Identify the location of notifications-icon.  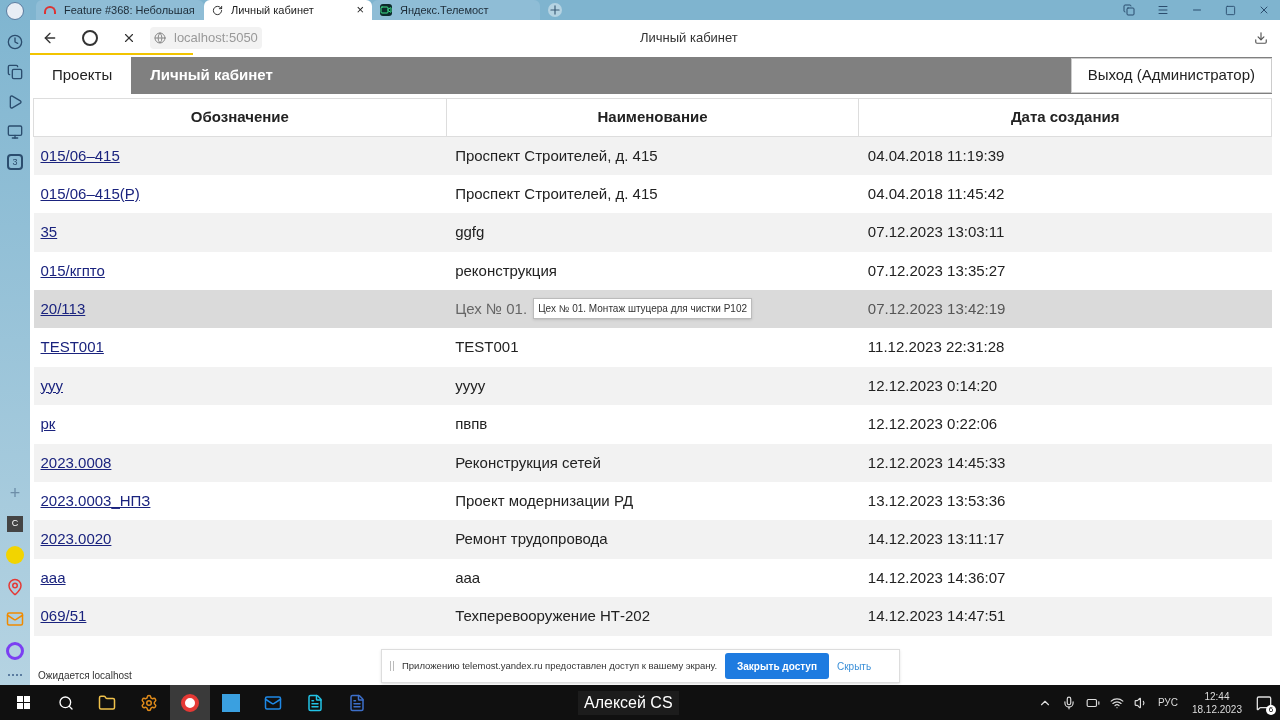
(1264, 702).